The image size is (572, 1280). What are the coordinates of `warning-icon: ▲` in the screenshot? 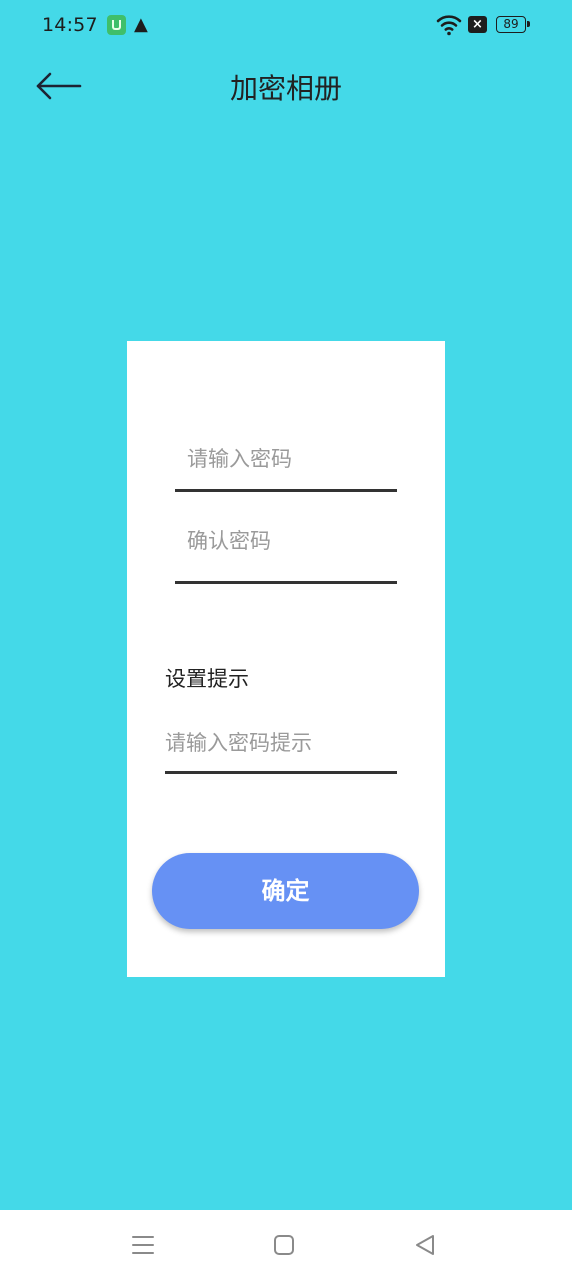 It's located at (141, 24).